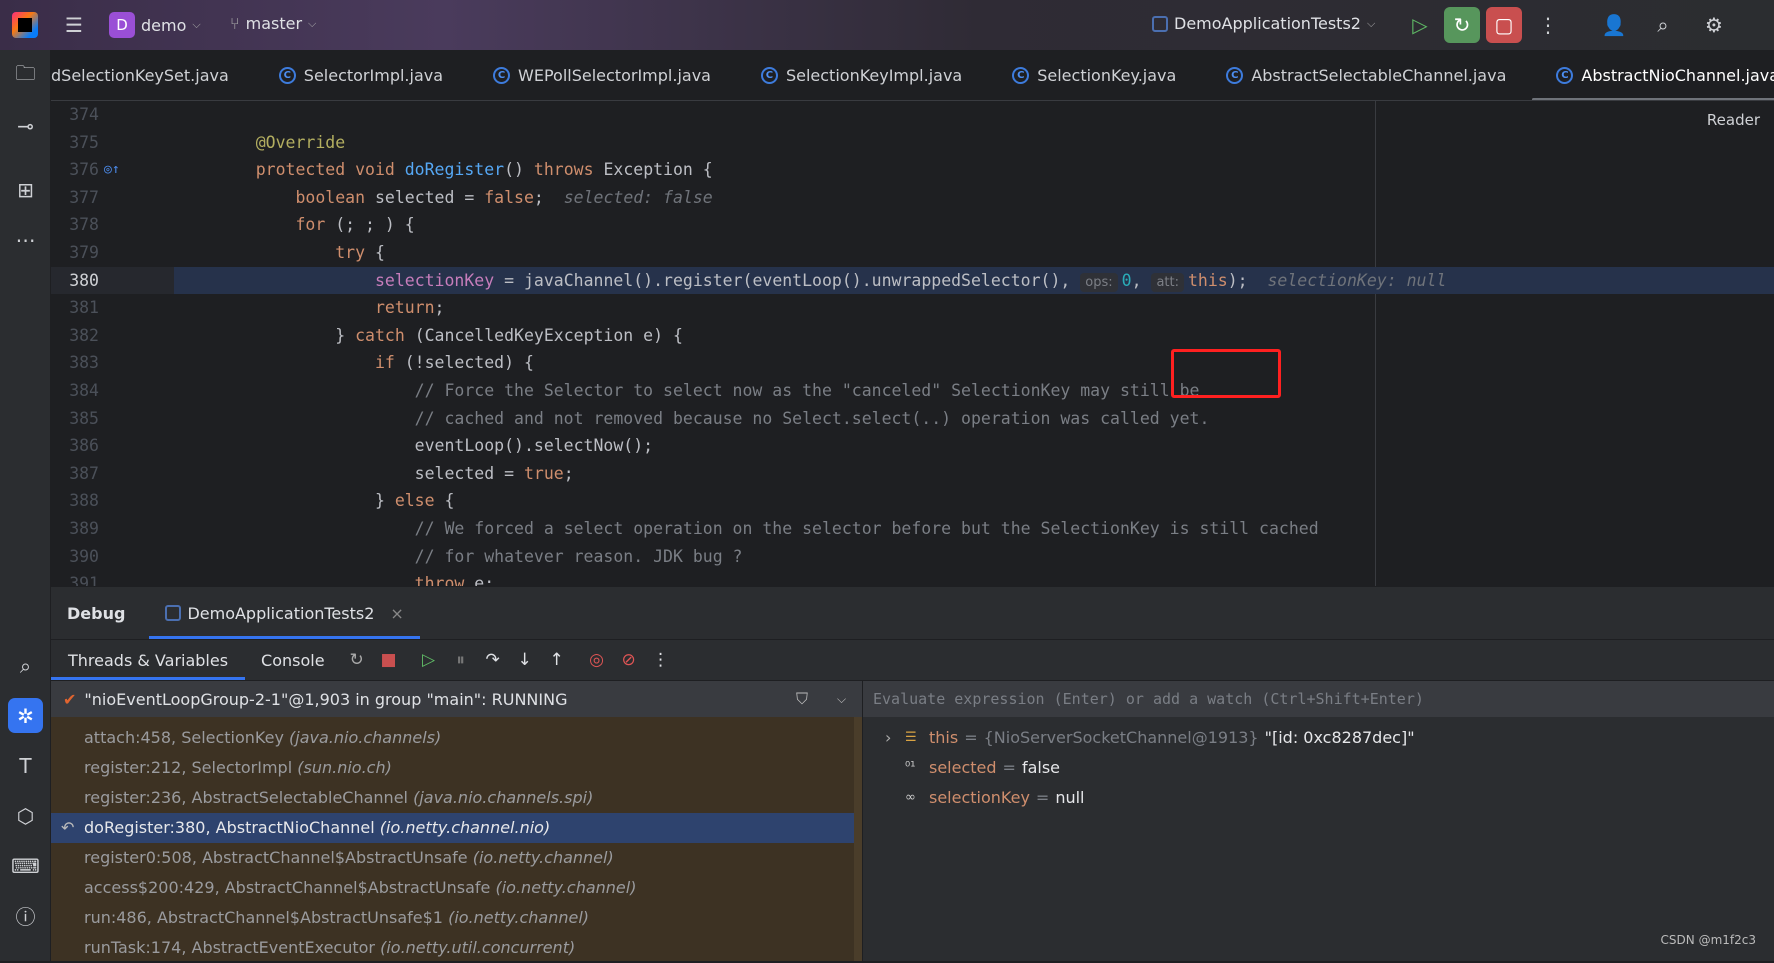 The width and height of the screenshot is (1774, 963). What do you see at coordinates (295, 252) in the screenshot?
I see `code-token: try` at bounding box center [295, 252].